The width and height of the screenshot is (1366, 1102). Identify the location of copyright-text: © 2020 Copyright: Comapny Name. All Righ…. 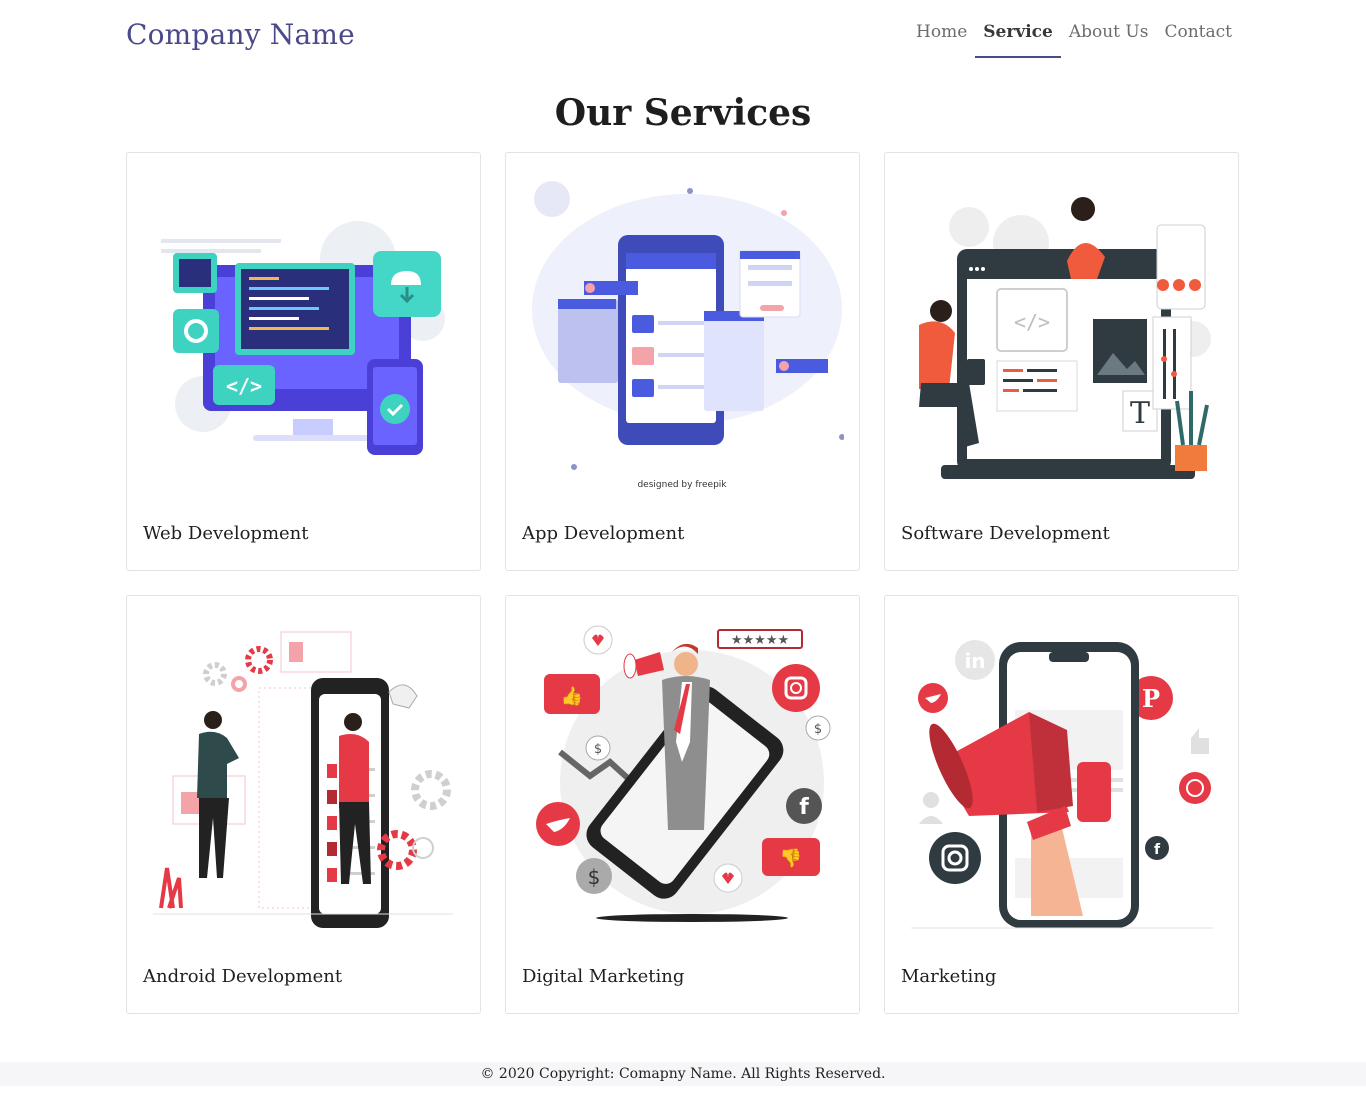
(683, 1074).